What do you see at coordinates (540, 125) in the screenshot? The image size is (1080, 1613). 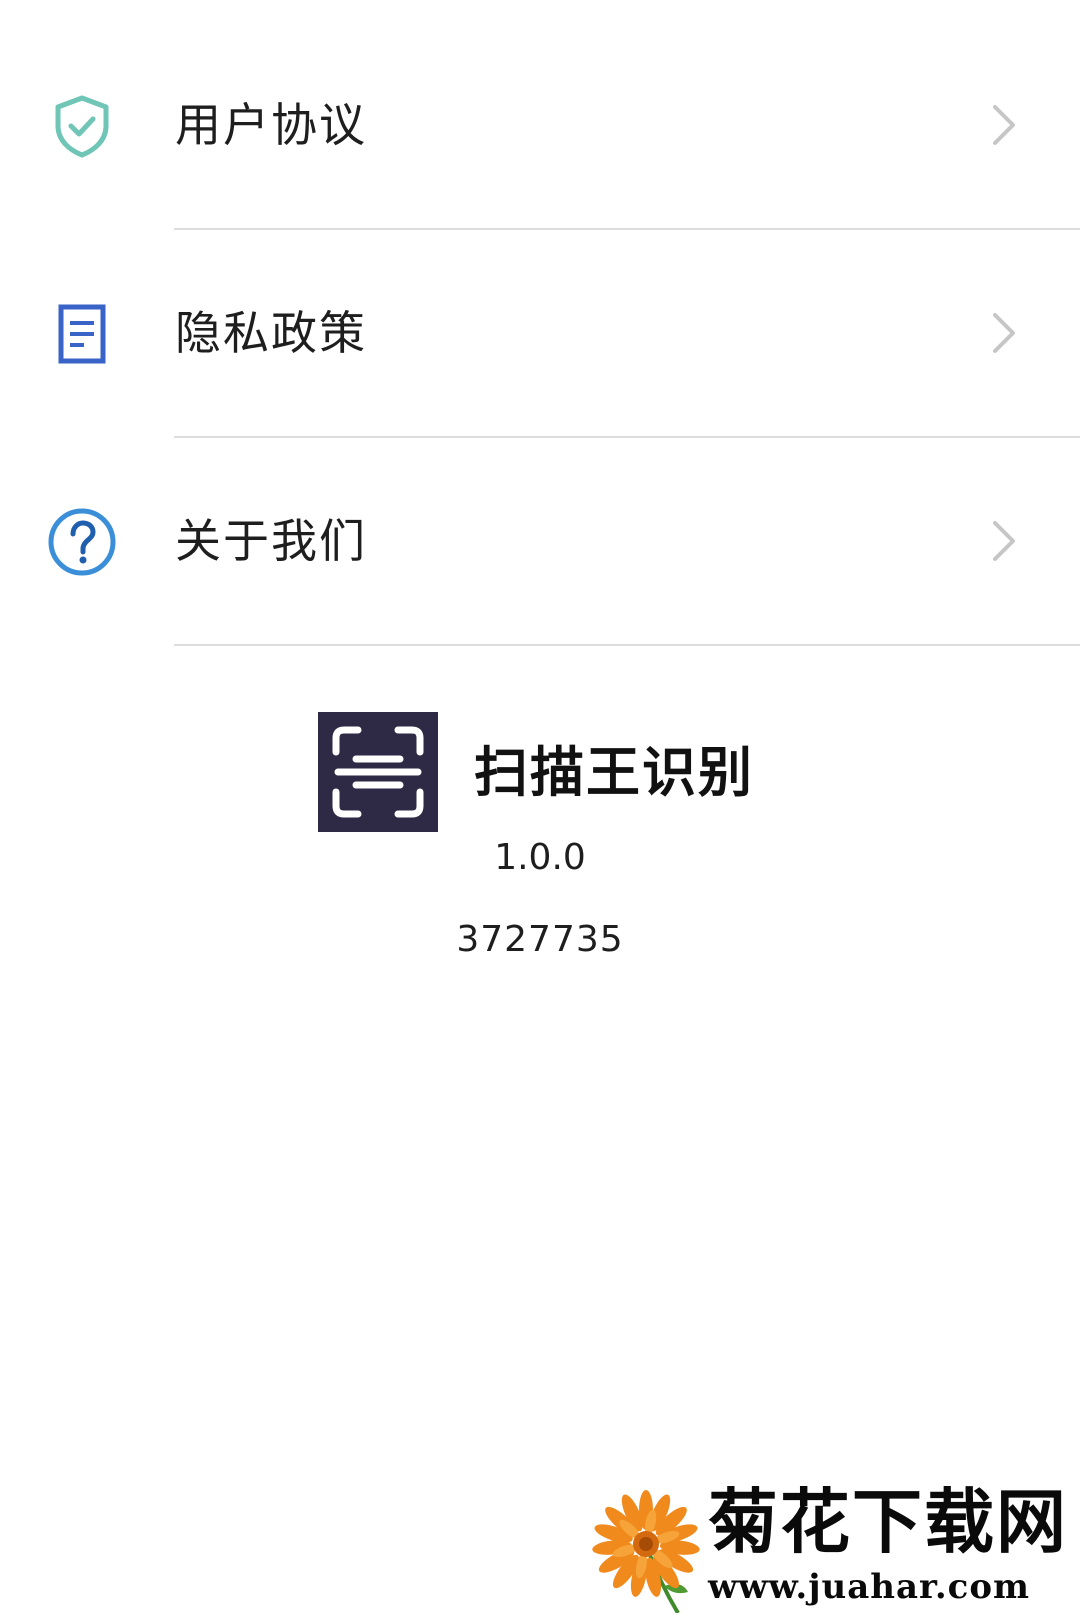 I see `menu-item-user-agreement: 用户协议` at bounding box center [540, 125].